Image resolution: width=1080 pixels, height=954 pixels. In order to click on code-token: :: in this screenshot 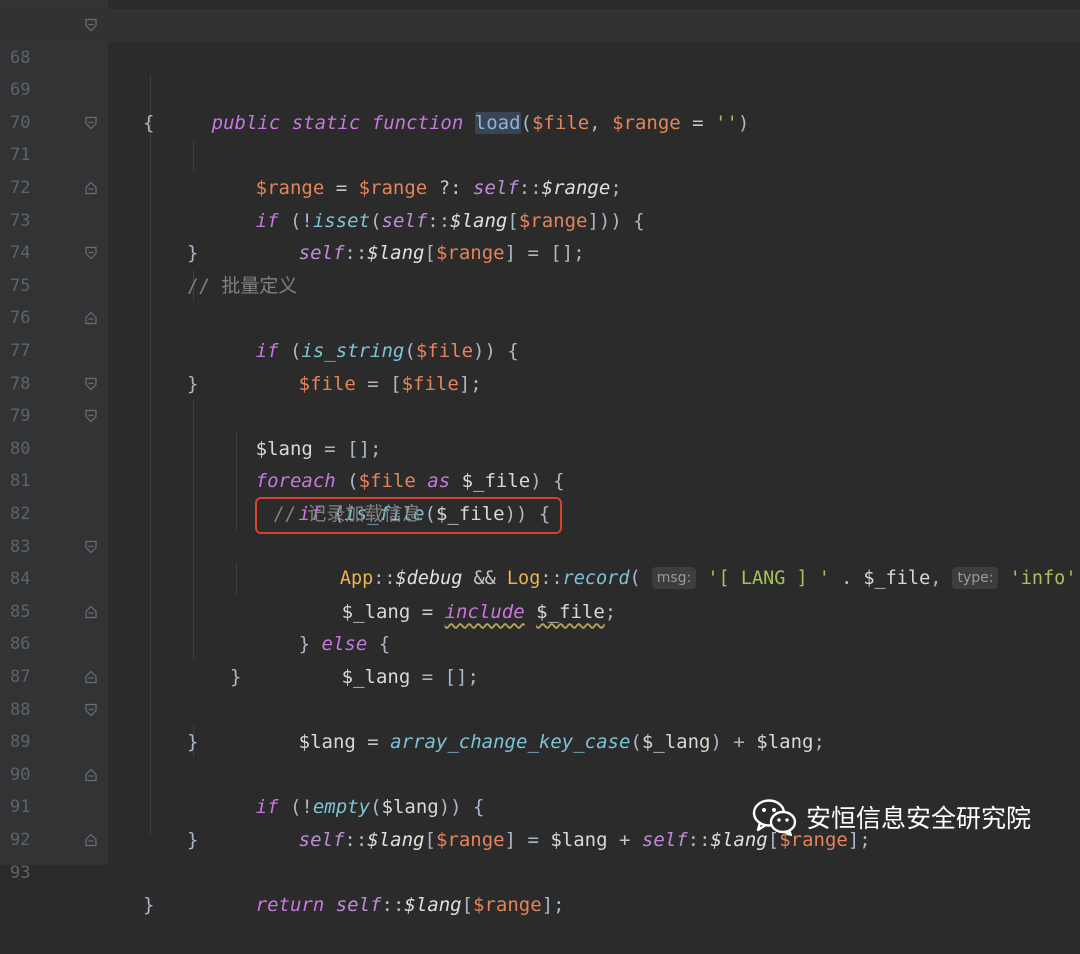, I will do `click(393, 905)`.